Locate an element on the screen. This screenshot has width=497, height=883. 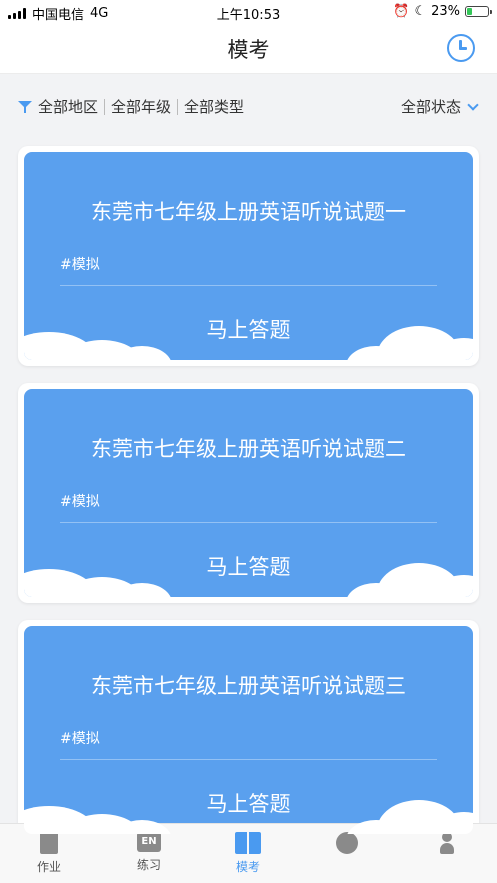
battery-percent: 23% is located at coordinates (445, 11).